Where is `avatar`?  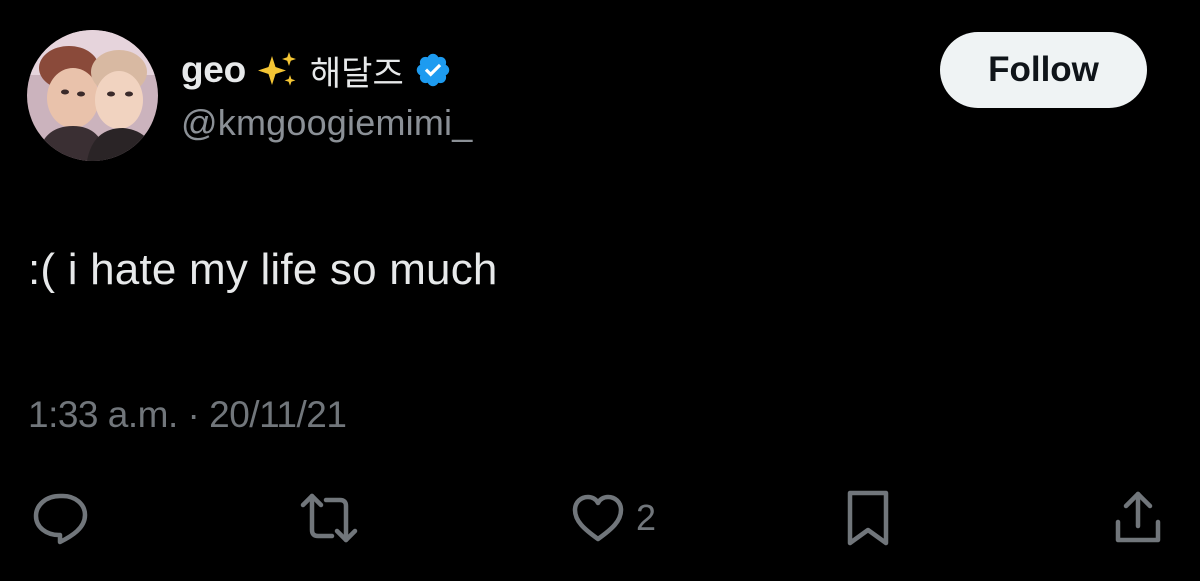 avatar is located at coordinates (92, 95).